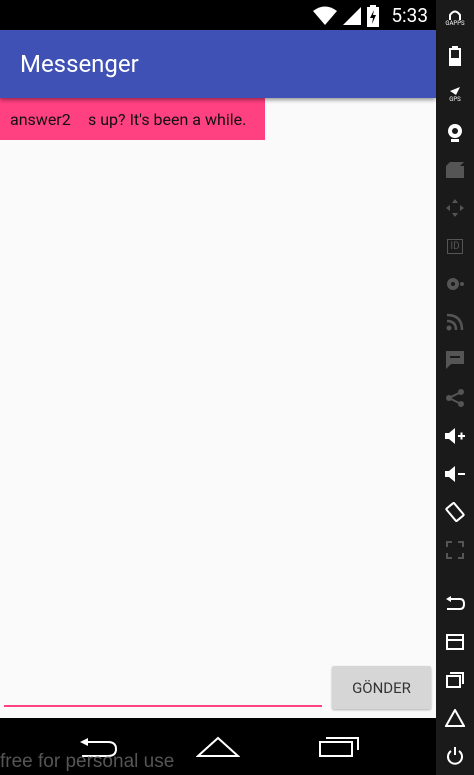 This screenshot has height=775, width=474. I want to click on send-button: GÖNDER, so click(381, 687).